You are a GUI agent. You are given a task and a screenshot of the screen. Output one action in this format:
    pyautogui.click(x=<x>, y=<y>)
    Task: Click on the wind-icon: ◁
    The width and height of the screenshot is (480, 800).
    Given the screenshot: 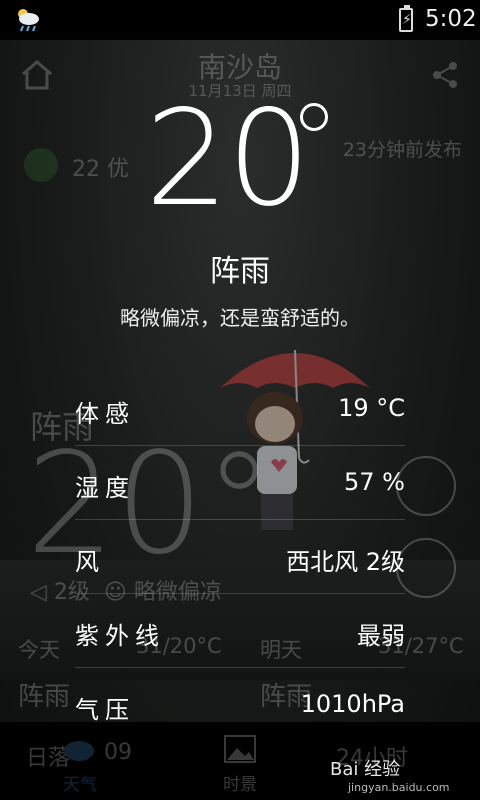 What is the action you would take?
    pyautogui.click(x=38, y=592)
    